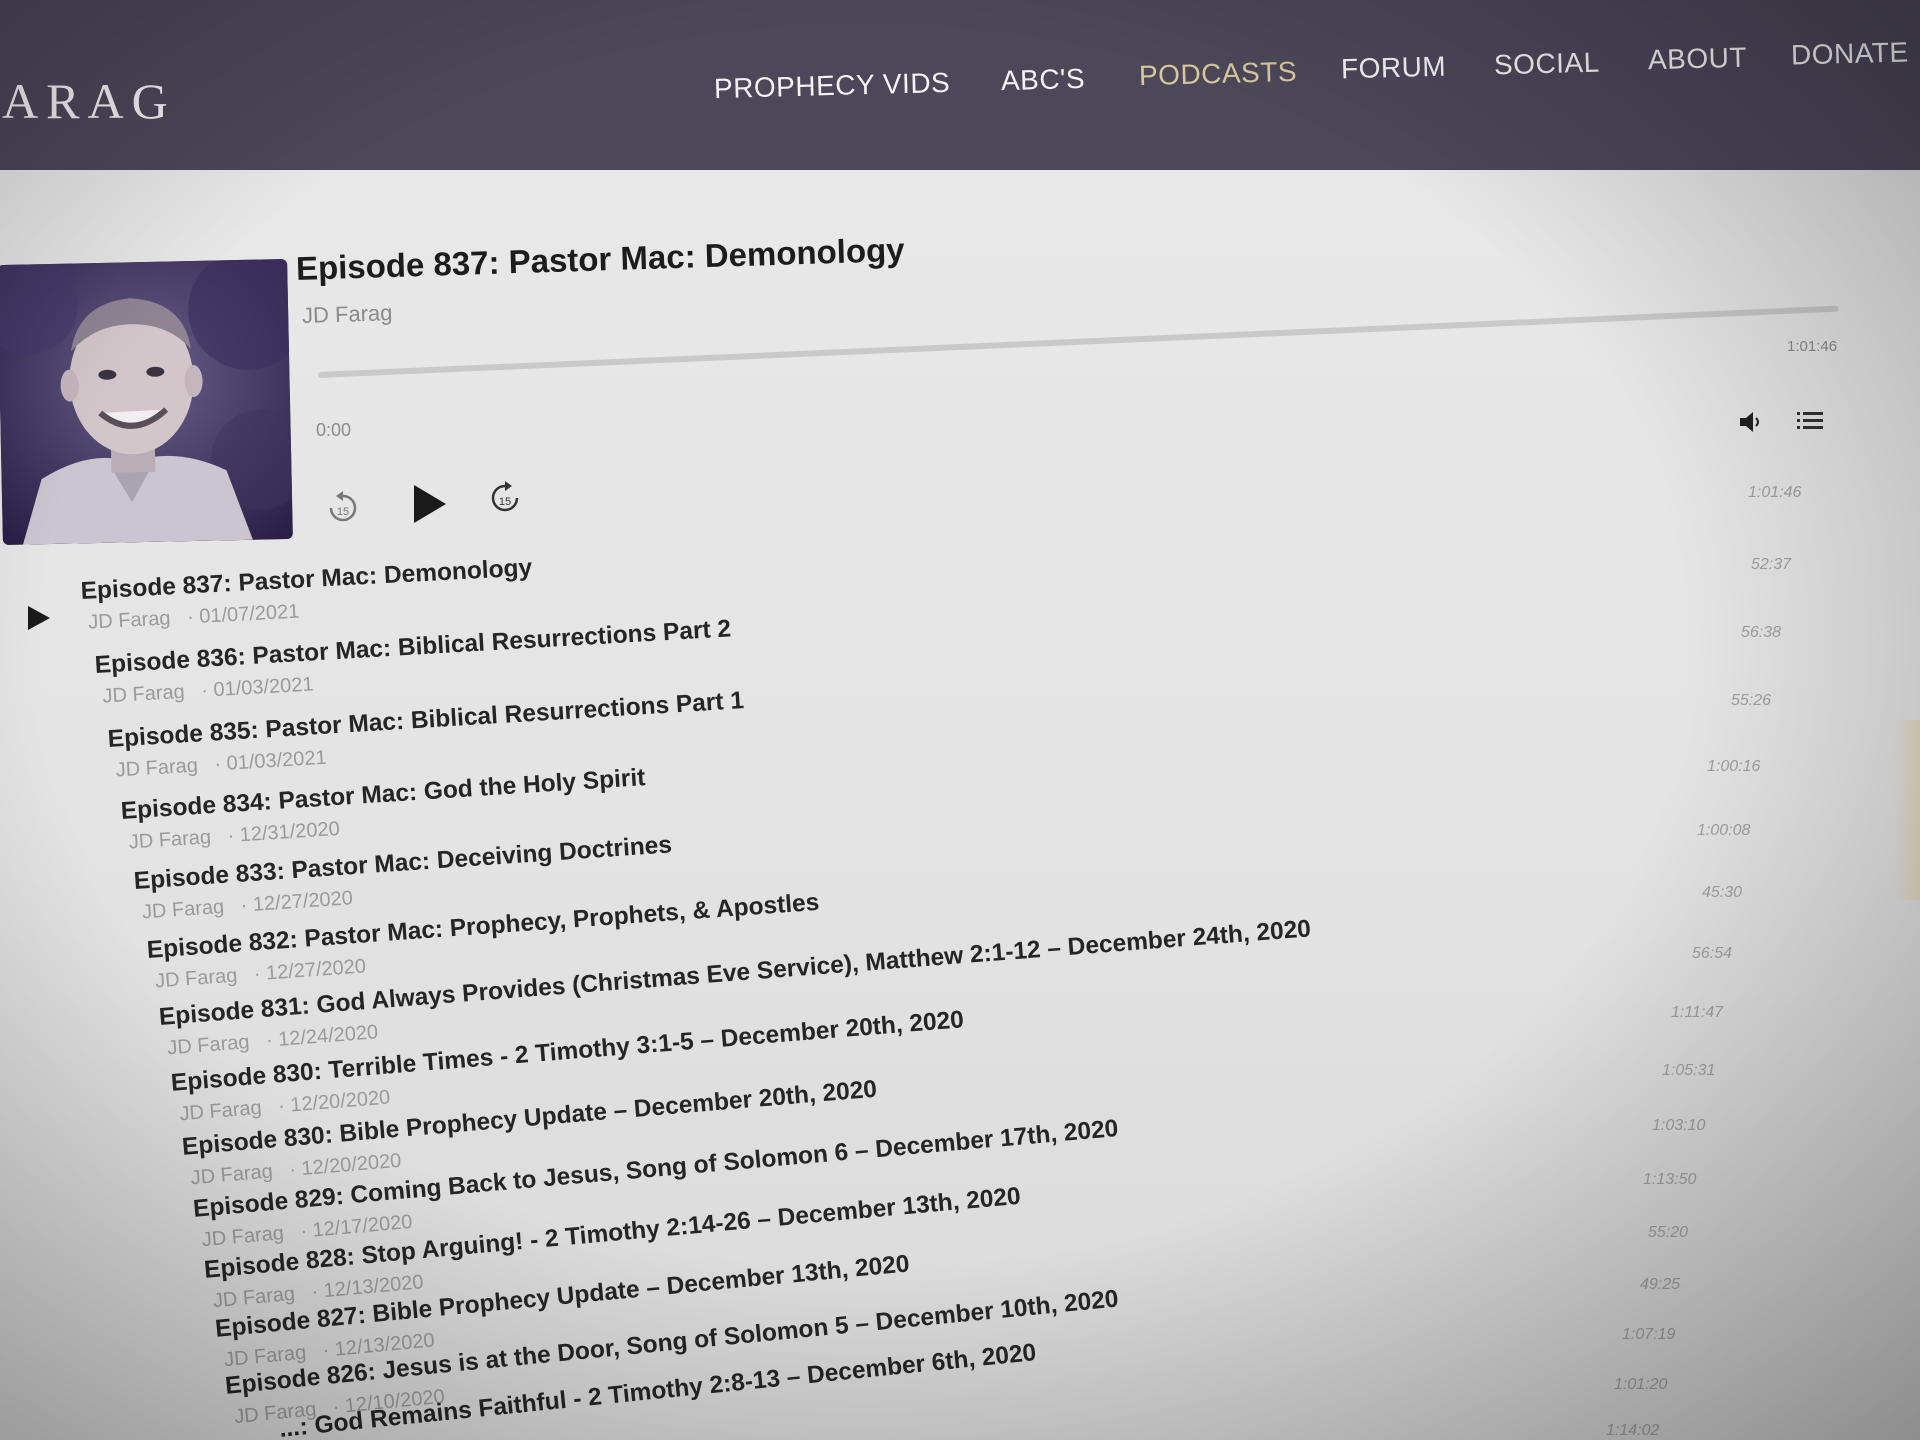 The height and width of the screenshot is (1440, 1920). What do you see at coordinates (306, 580) in the screenshot?
I see `episode-title: Episode 837: Pastor Mac: Demonology` at bounding box center [306, 580].